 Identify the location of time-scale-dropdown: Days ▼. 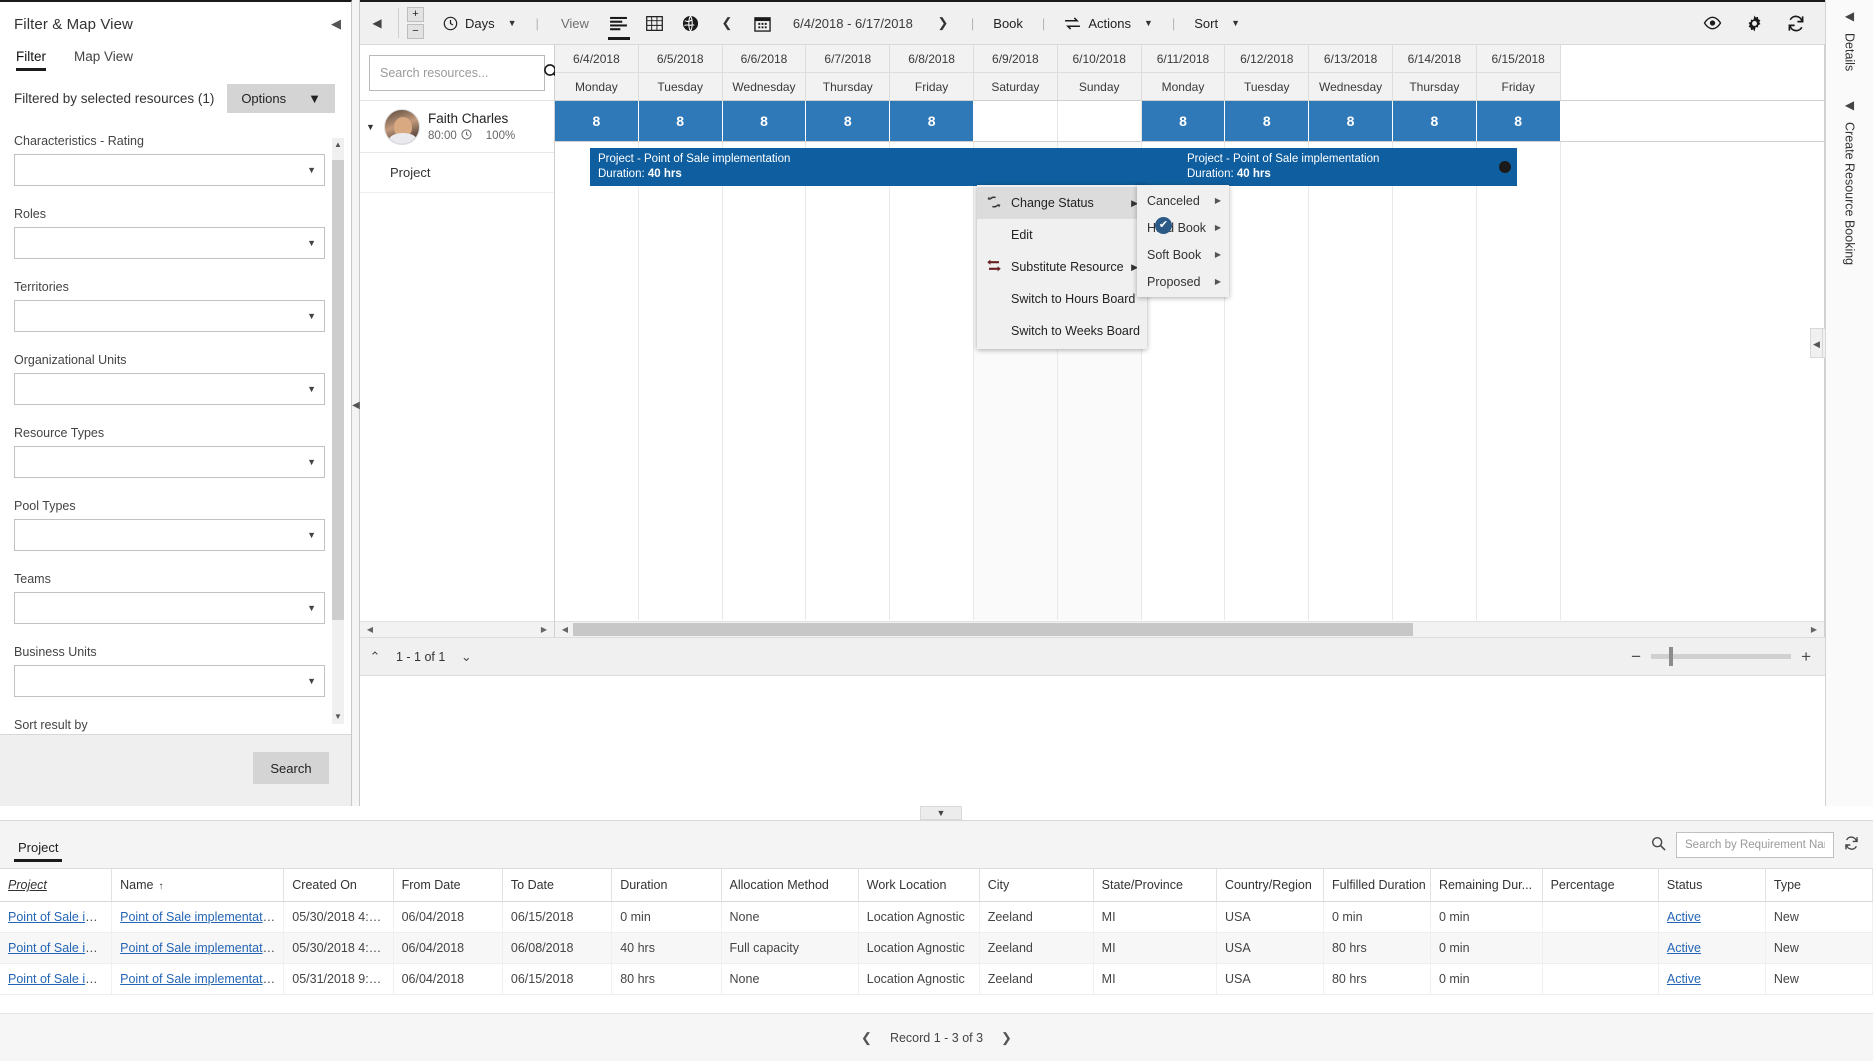
(480, 23).